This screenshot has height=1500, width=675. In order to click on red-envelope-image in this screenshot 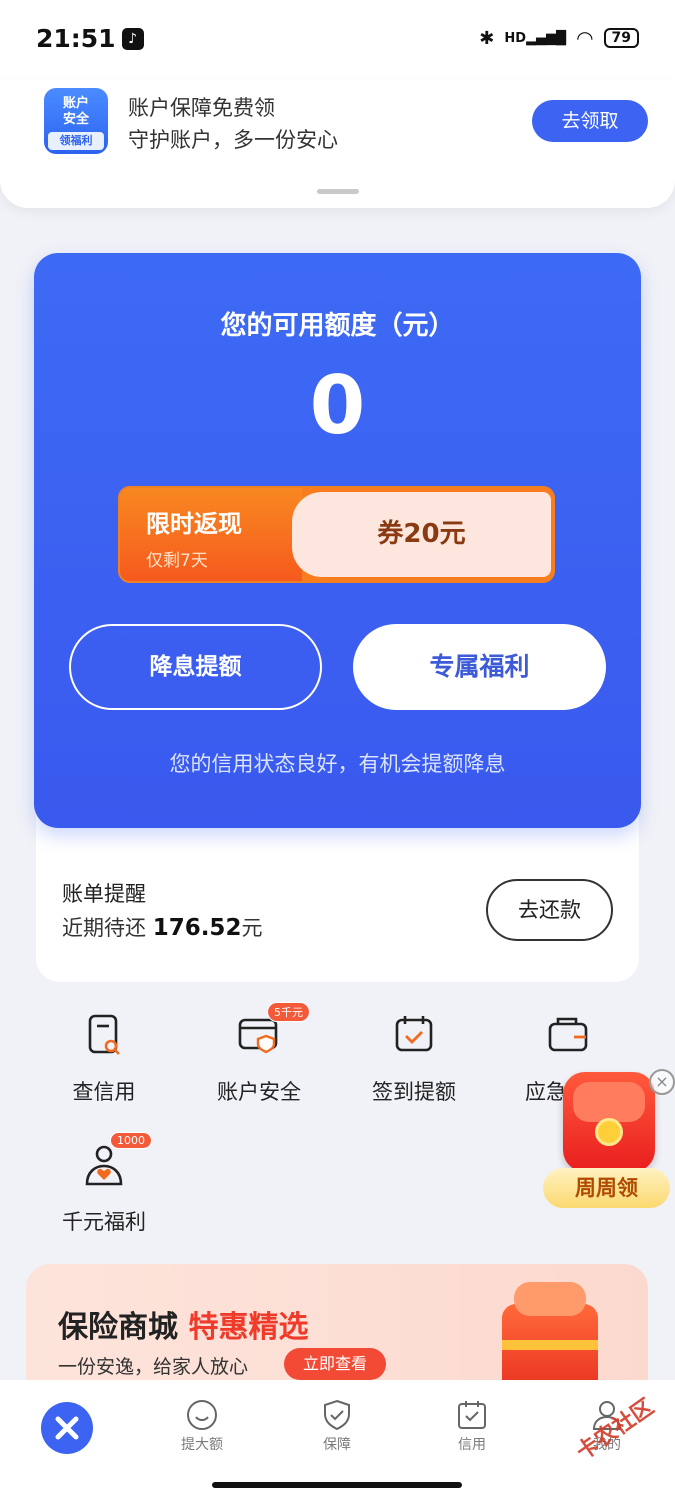, I will do `click(609, 1122)`.